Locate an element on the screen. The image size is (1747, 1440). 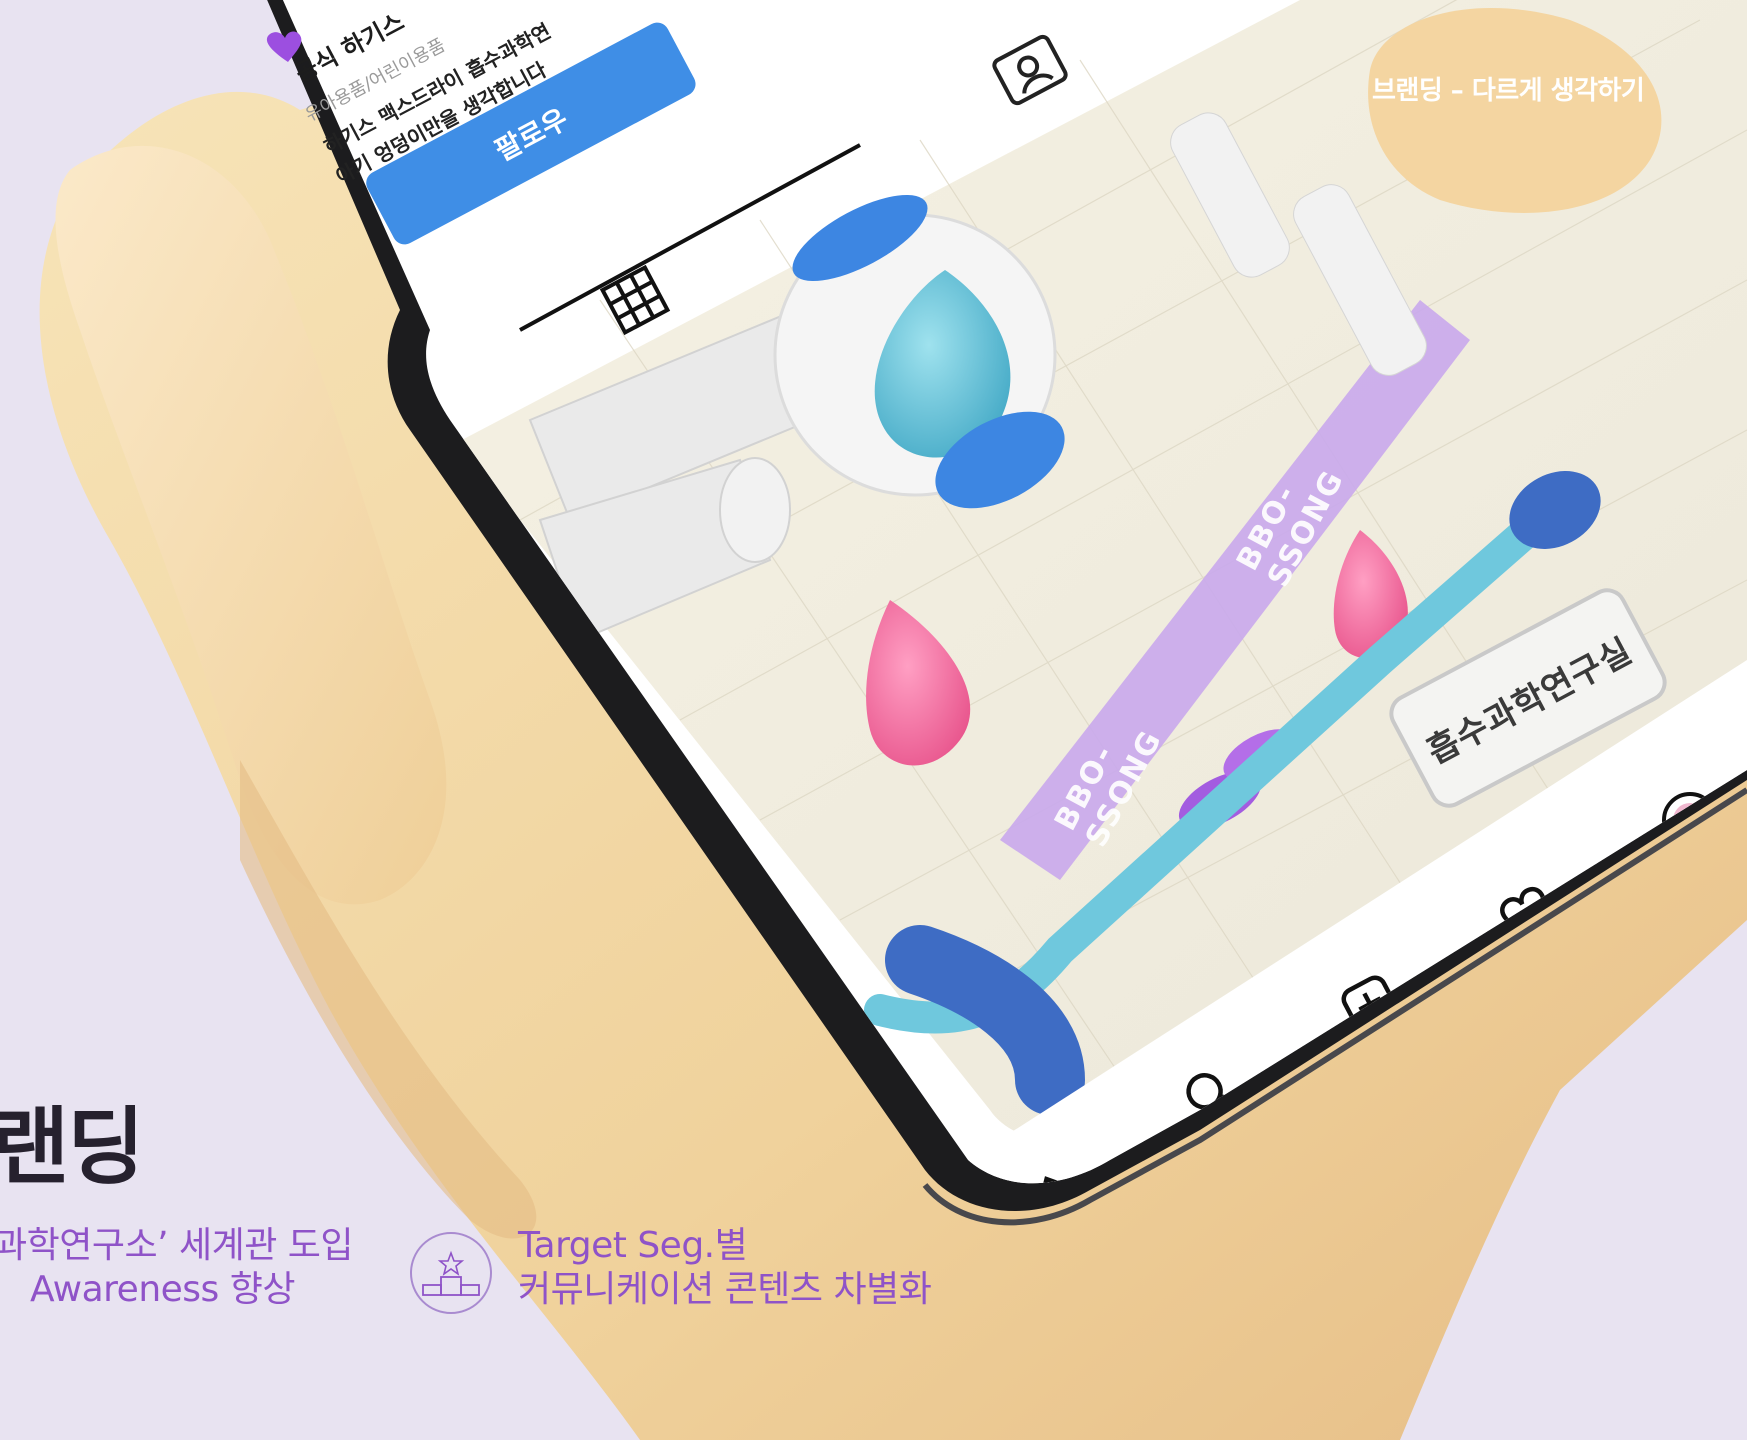
feature-2-line-1: Target Seg.별 is located at coordinates (633, 1245).